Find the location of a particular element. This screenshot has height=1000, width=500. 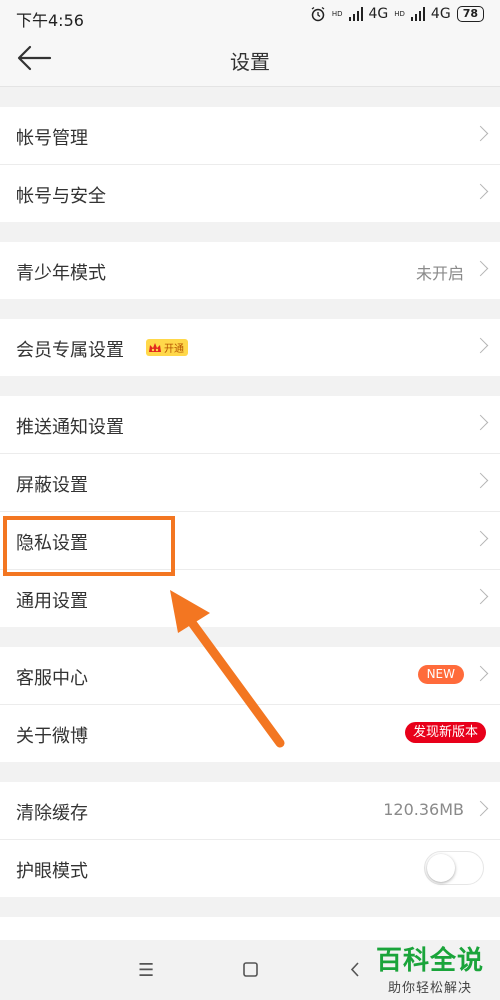

chevron-left-icon is located at coordinates (355, 969).